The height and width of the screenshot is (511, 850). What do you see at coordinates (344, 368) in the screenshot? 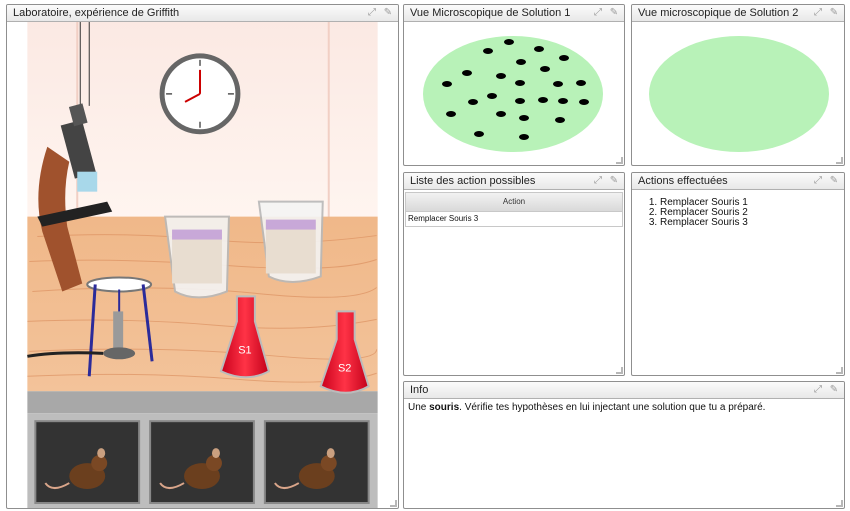
I see `flask-s2-label: S2` at bounding box center [344, 368].